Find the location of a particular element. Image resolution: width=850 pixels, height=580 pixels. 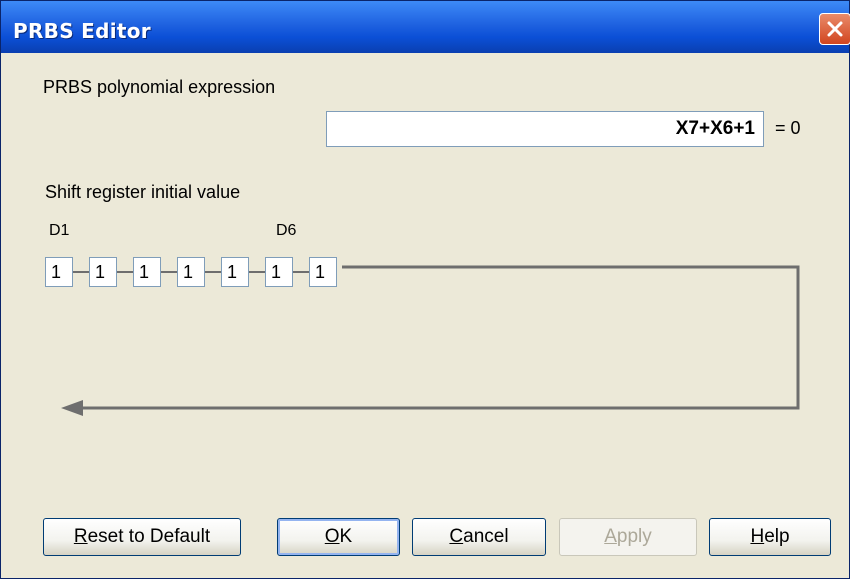

register-cell-d7: 1 is located at coordinates (323, 272).